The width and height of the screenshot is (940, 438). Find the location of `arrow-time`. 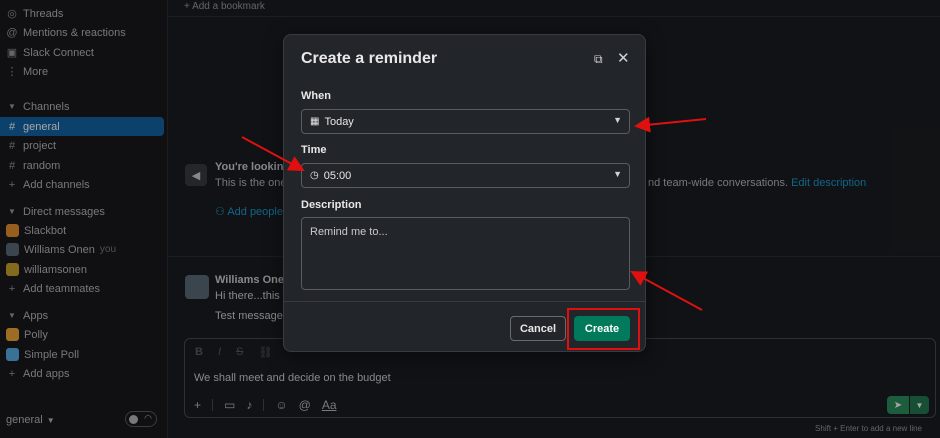

arrow-time is located at coordinates (273, 153).